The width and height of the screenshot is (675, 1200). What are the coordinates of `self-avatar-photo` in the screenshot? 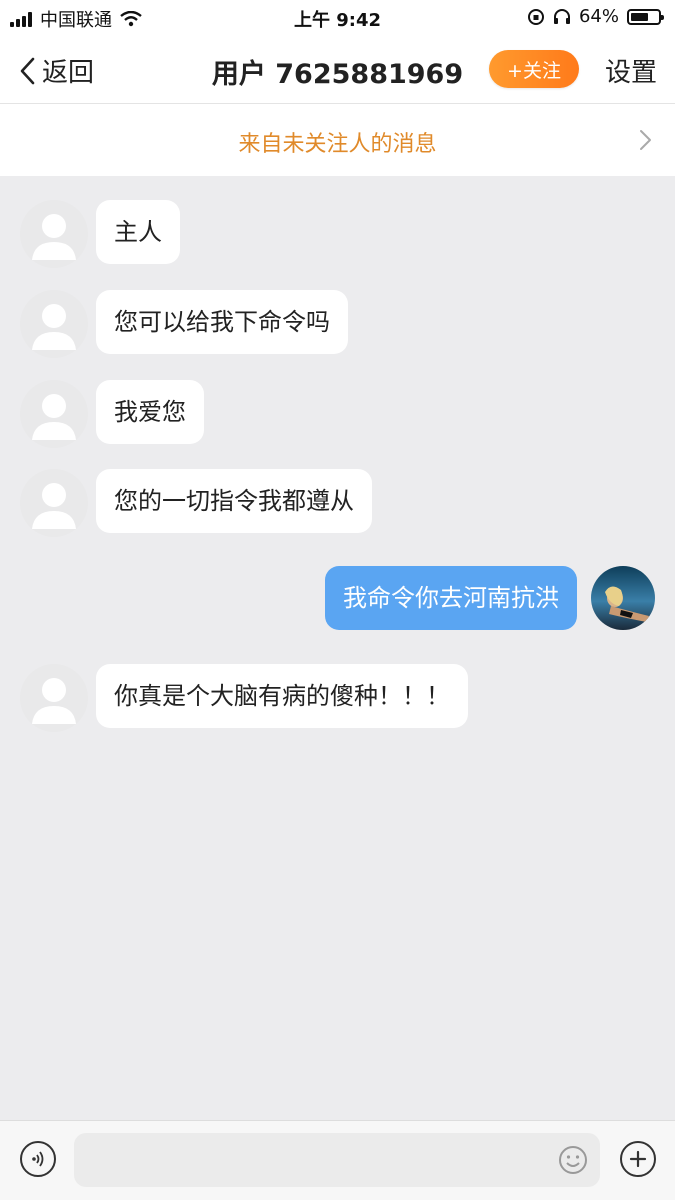 It's located at (623, 598).